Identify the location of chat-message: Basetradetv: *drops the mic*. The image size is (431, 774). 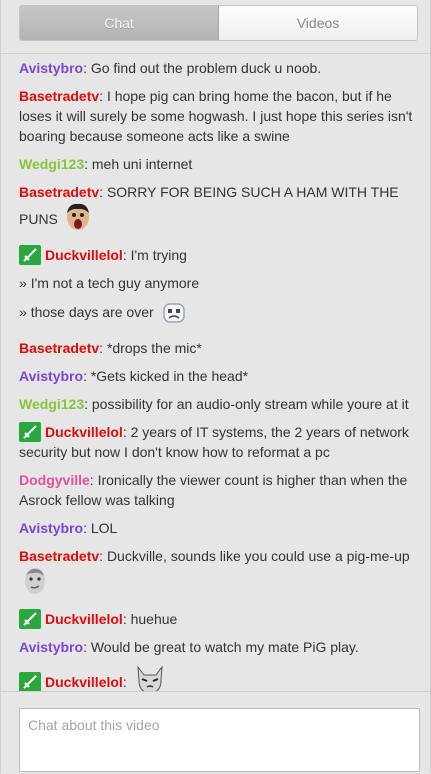
(219, 348).